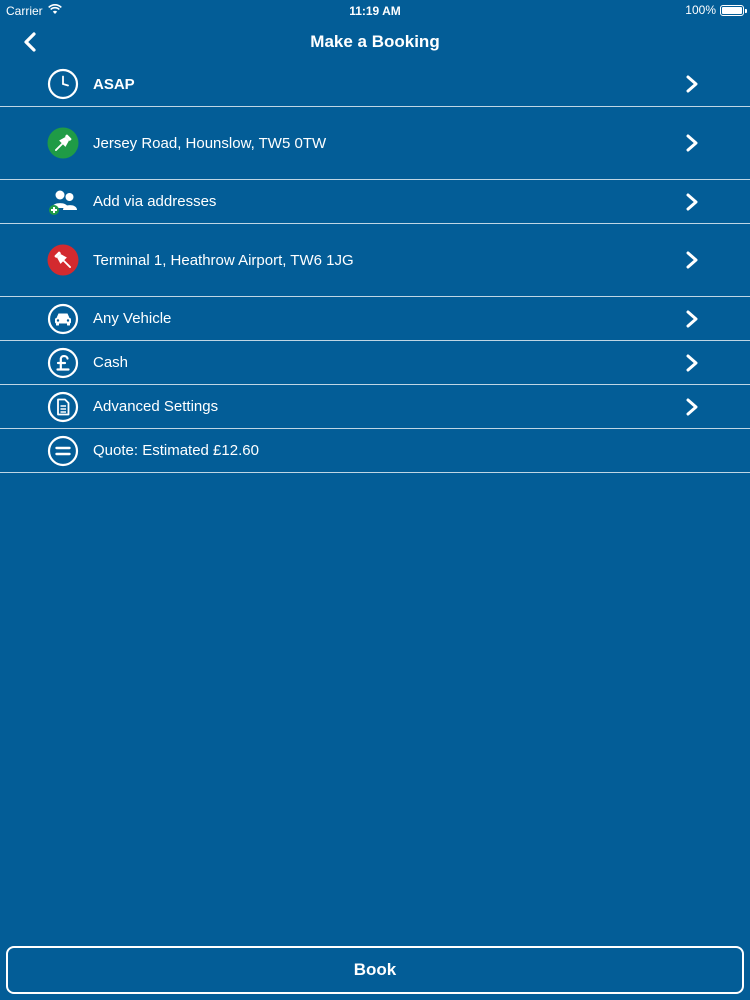 This screenshot has height=1000, width=750. What do you see at coordinates (375, 362) in the screenshot?
I see `payment-row: Cash` at bounding box center [375, 362].